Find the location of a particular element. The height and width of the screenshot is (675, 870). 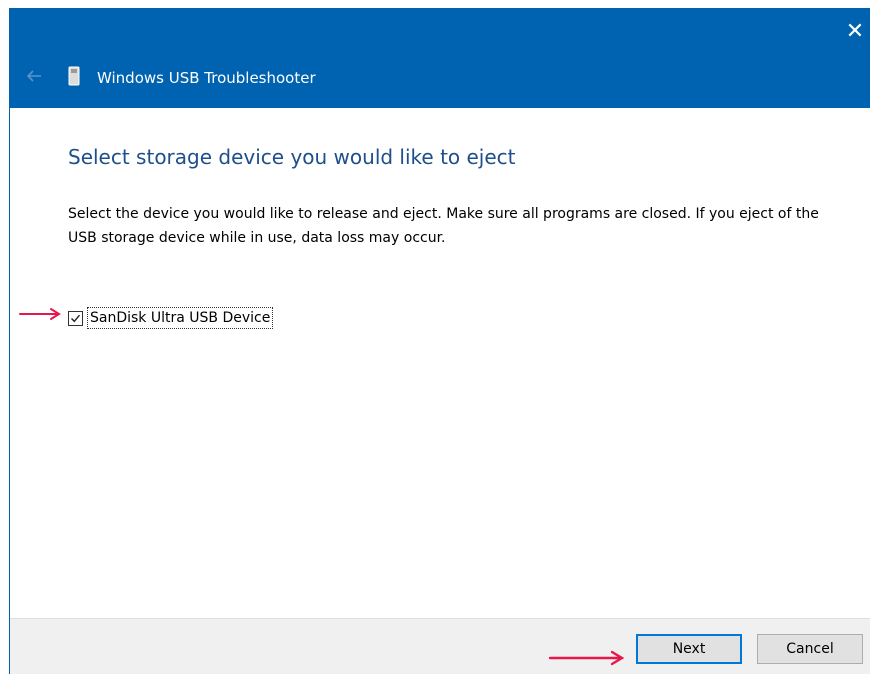

next-button: Next is located at coordinates (689, 649).